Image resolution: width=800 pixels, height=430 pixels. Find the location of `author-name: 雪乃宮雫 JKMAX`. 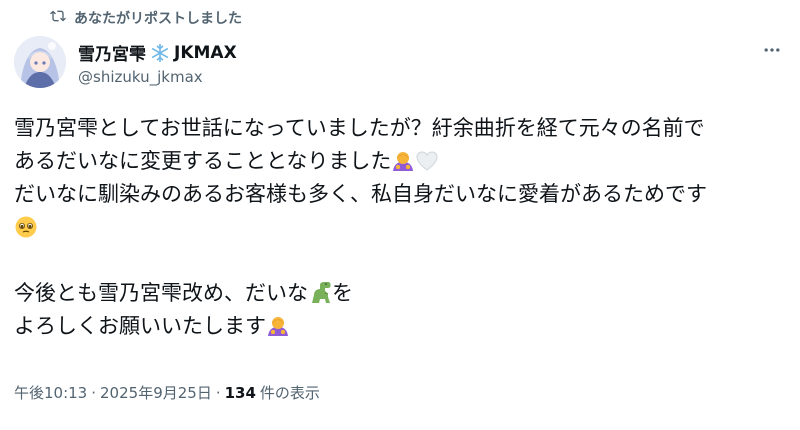

author-name: 雪乃宮雫 JKMAX is located at coordinates (157, 53).